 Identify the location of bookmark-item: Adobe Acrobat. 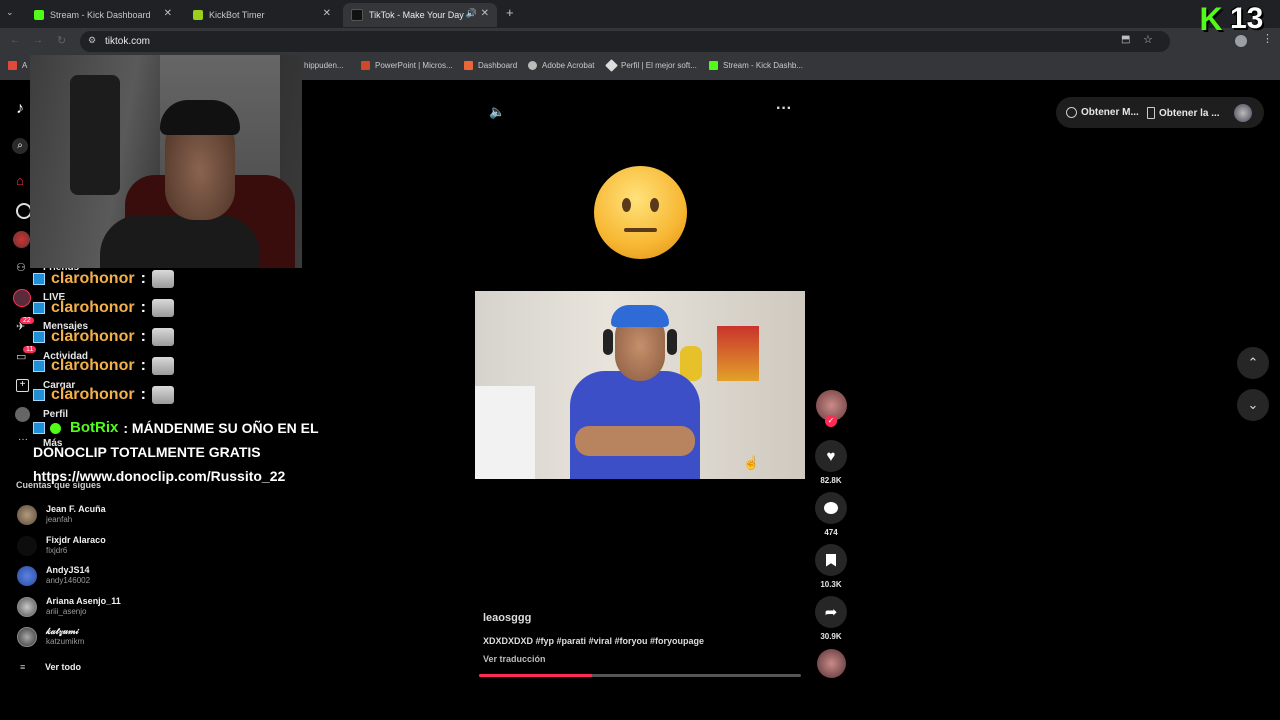
(561, 65).